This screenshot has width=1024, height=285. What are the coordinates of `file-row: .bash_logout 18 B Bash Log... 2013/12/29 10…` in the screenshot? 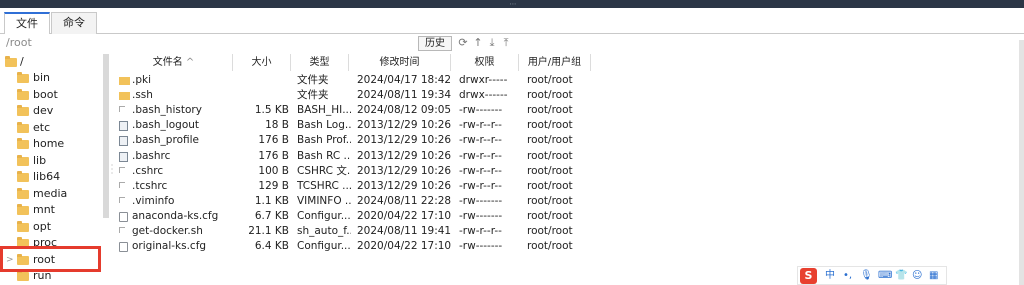 It's located at (355, 125).